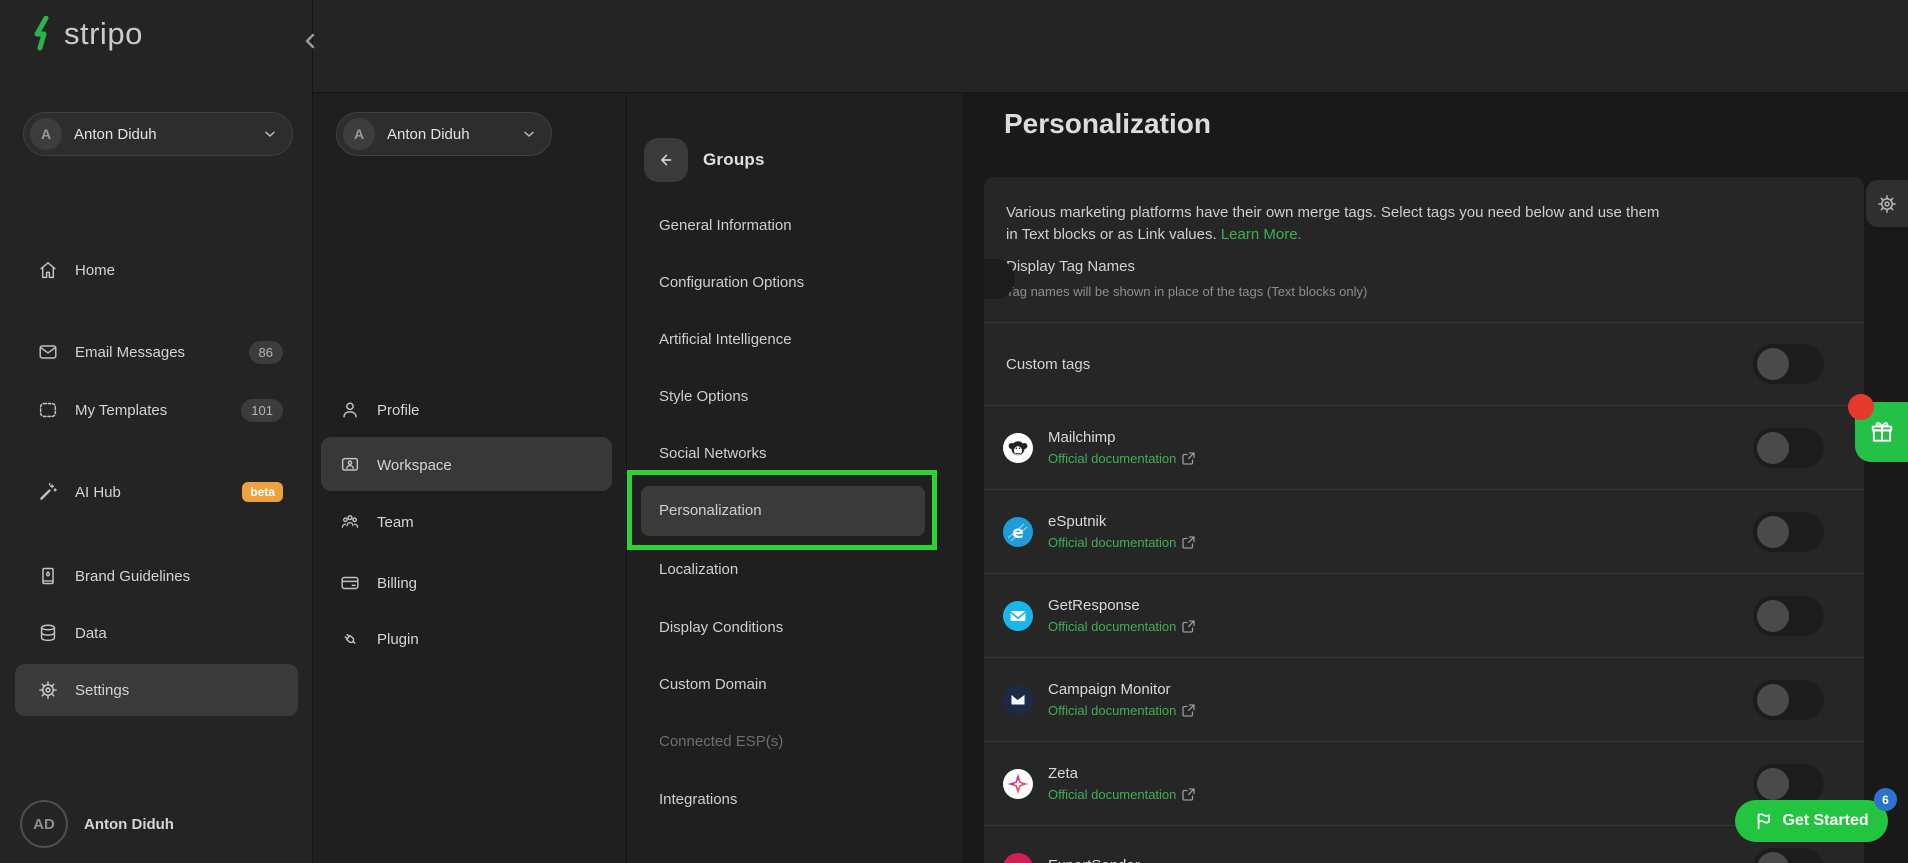  Describe the element at coordinates (98, 492) in the screenshot. I see `sidebar-item-label: AI Hub` at that location.